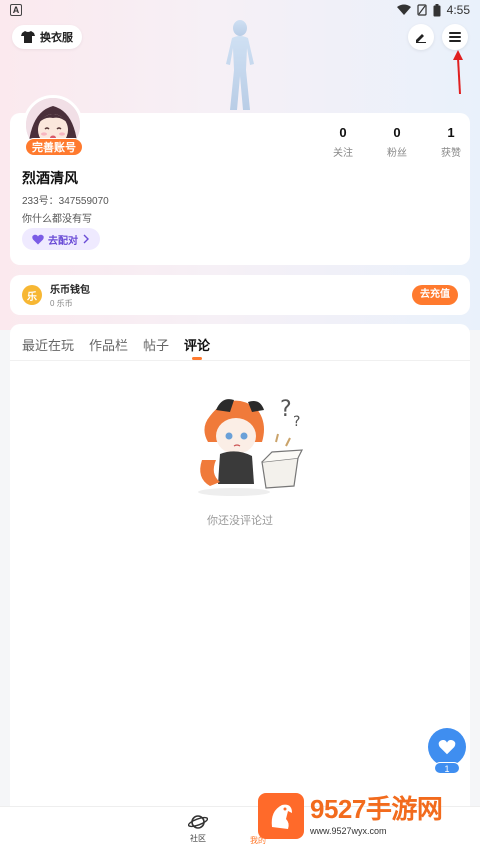 This screenshot has height=852, width=480. Describe the element at coordinates (435, 295) in the screenshot. I see `recharge-button: 去充值` at that location.